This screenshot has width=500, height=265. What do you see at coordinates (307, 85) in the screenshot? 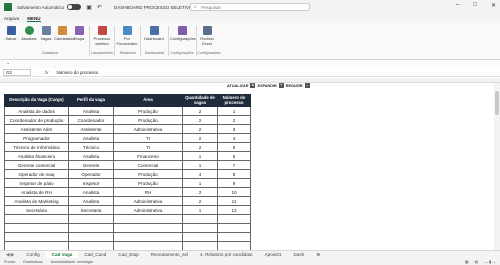
I see `reduzir-icon: –` at bounding box center [307, 85].